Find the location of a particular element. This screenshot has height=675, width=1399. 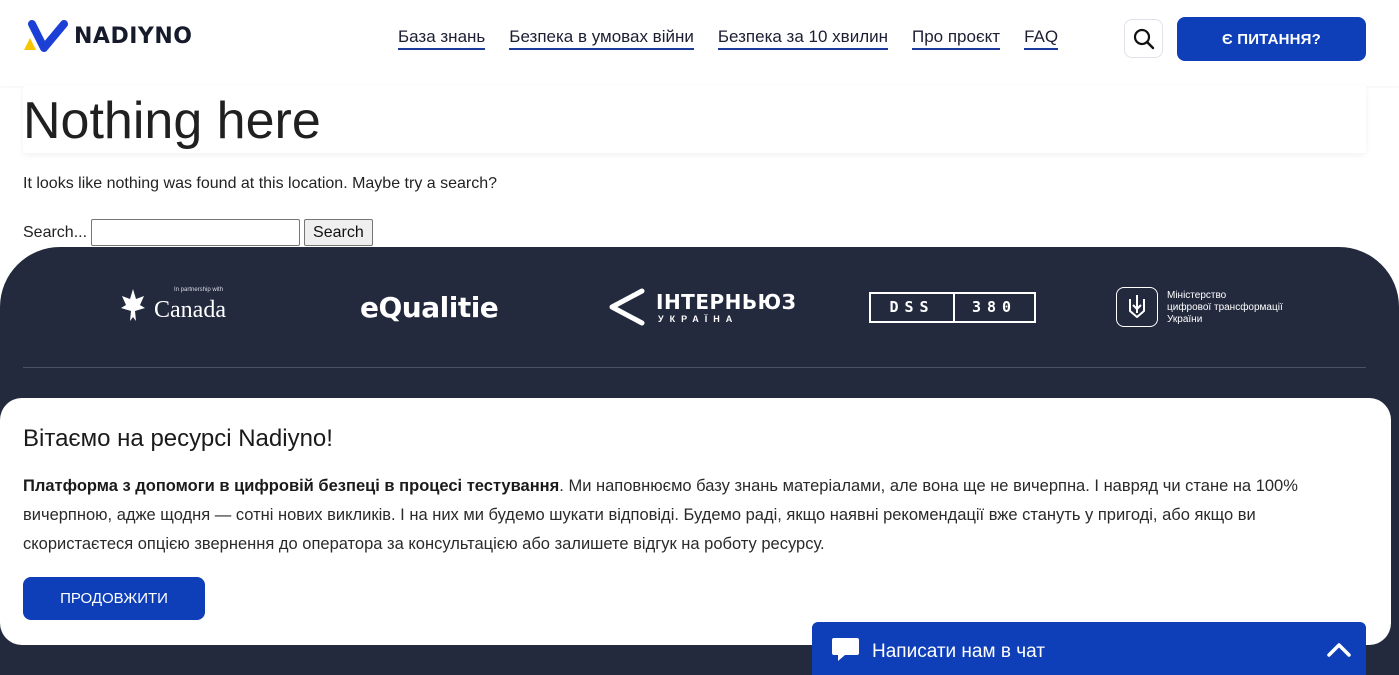

search-form: Search... Search is located at coordinates (198, 232).